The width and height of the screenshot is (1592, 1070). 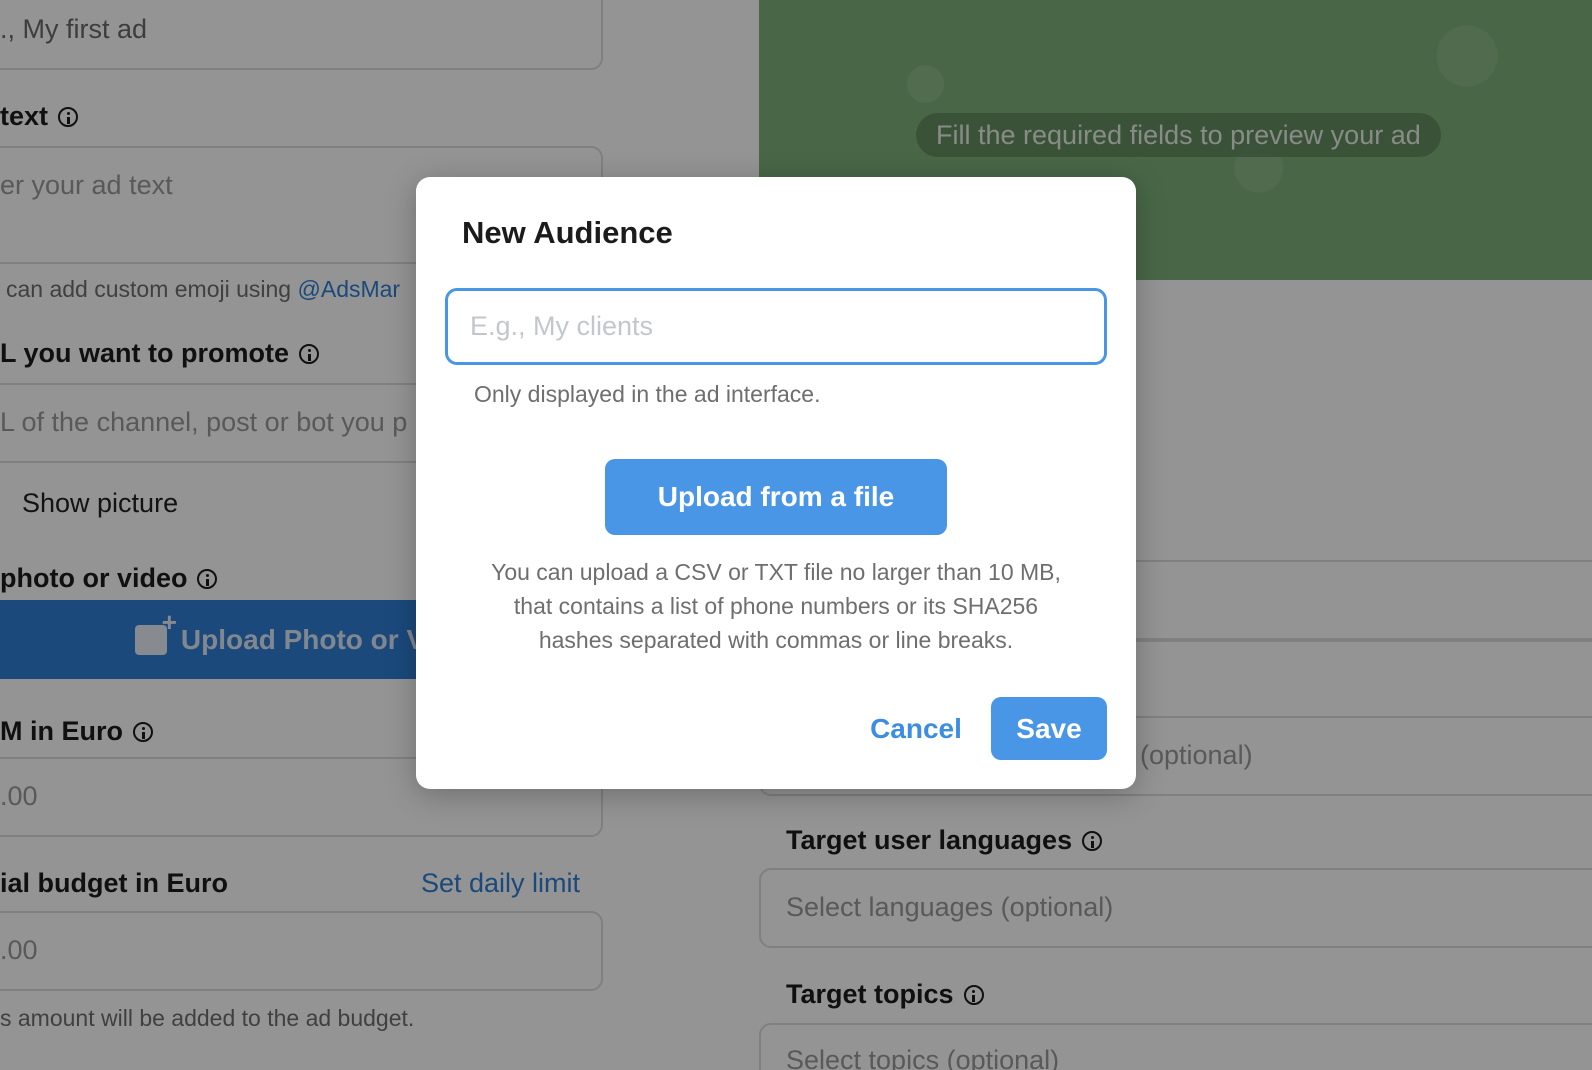 I want to click on audience-name-input, so click(x=776, y=326).